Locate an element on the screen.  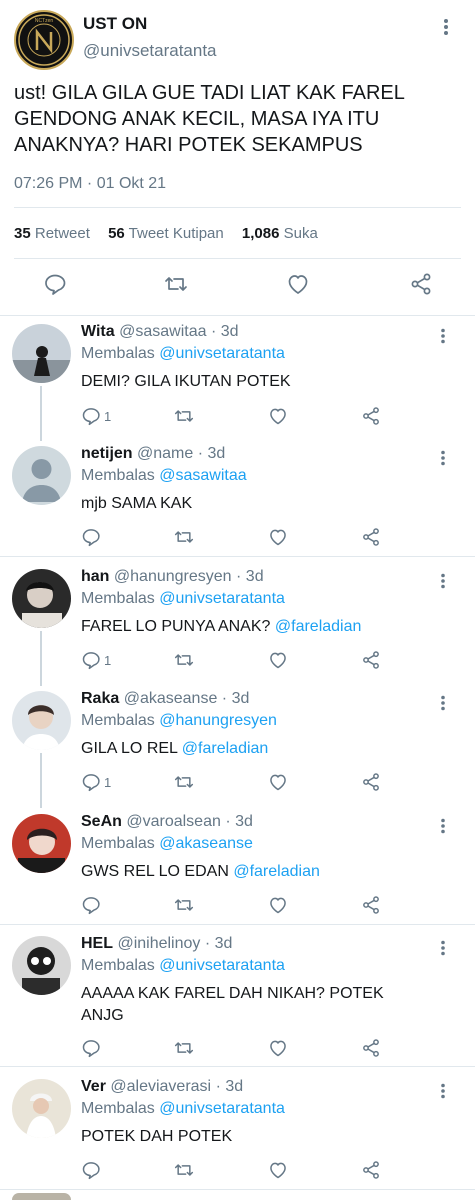
display-name: HEL is located at coordinates (97, 943).